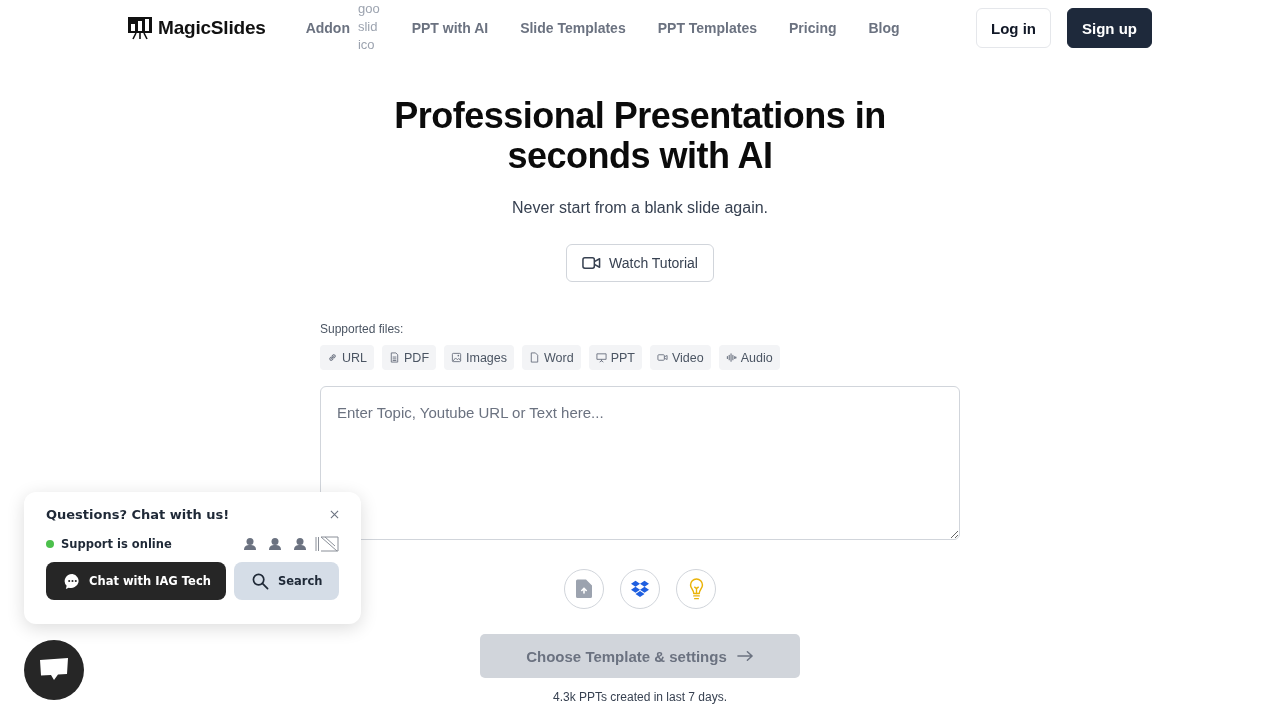  I want to click on signup-button: Sign up, so click(1109, 28).